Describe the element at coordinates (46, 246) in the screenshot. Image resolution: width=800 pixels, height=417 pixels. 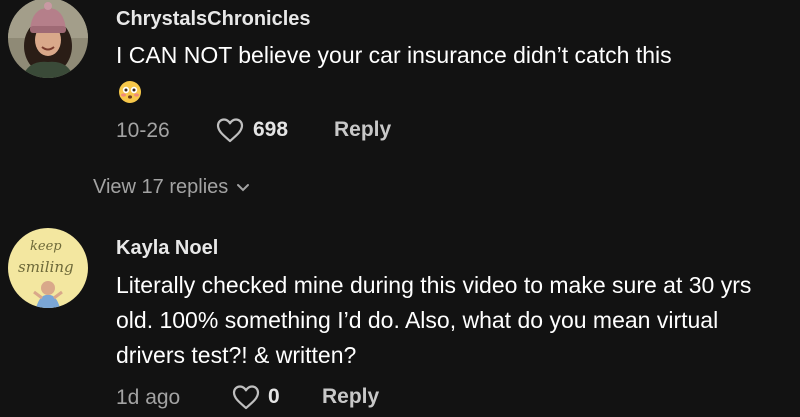
I see `avatar-logo-text: keep` at that location.